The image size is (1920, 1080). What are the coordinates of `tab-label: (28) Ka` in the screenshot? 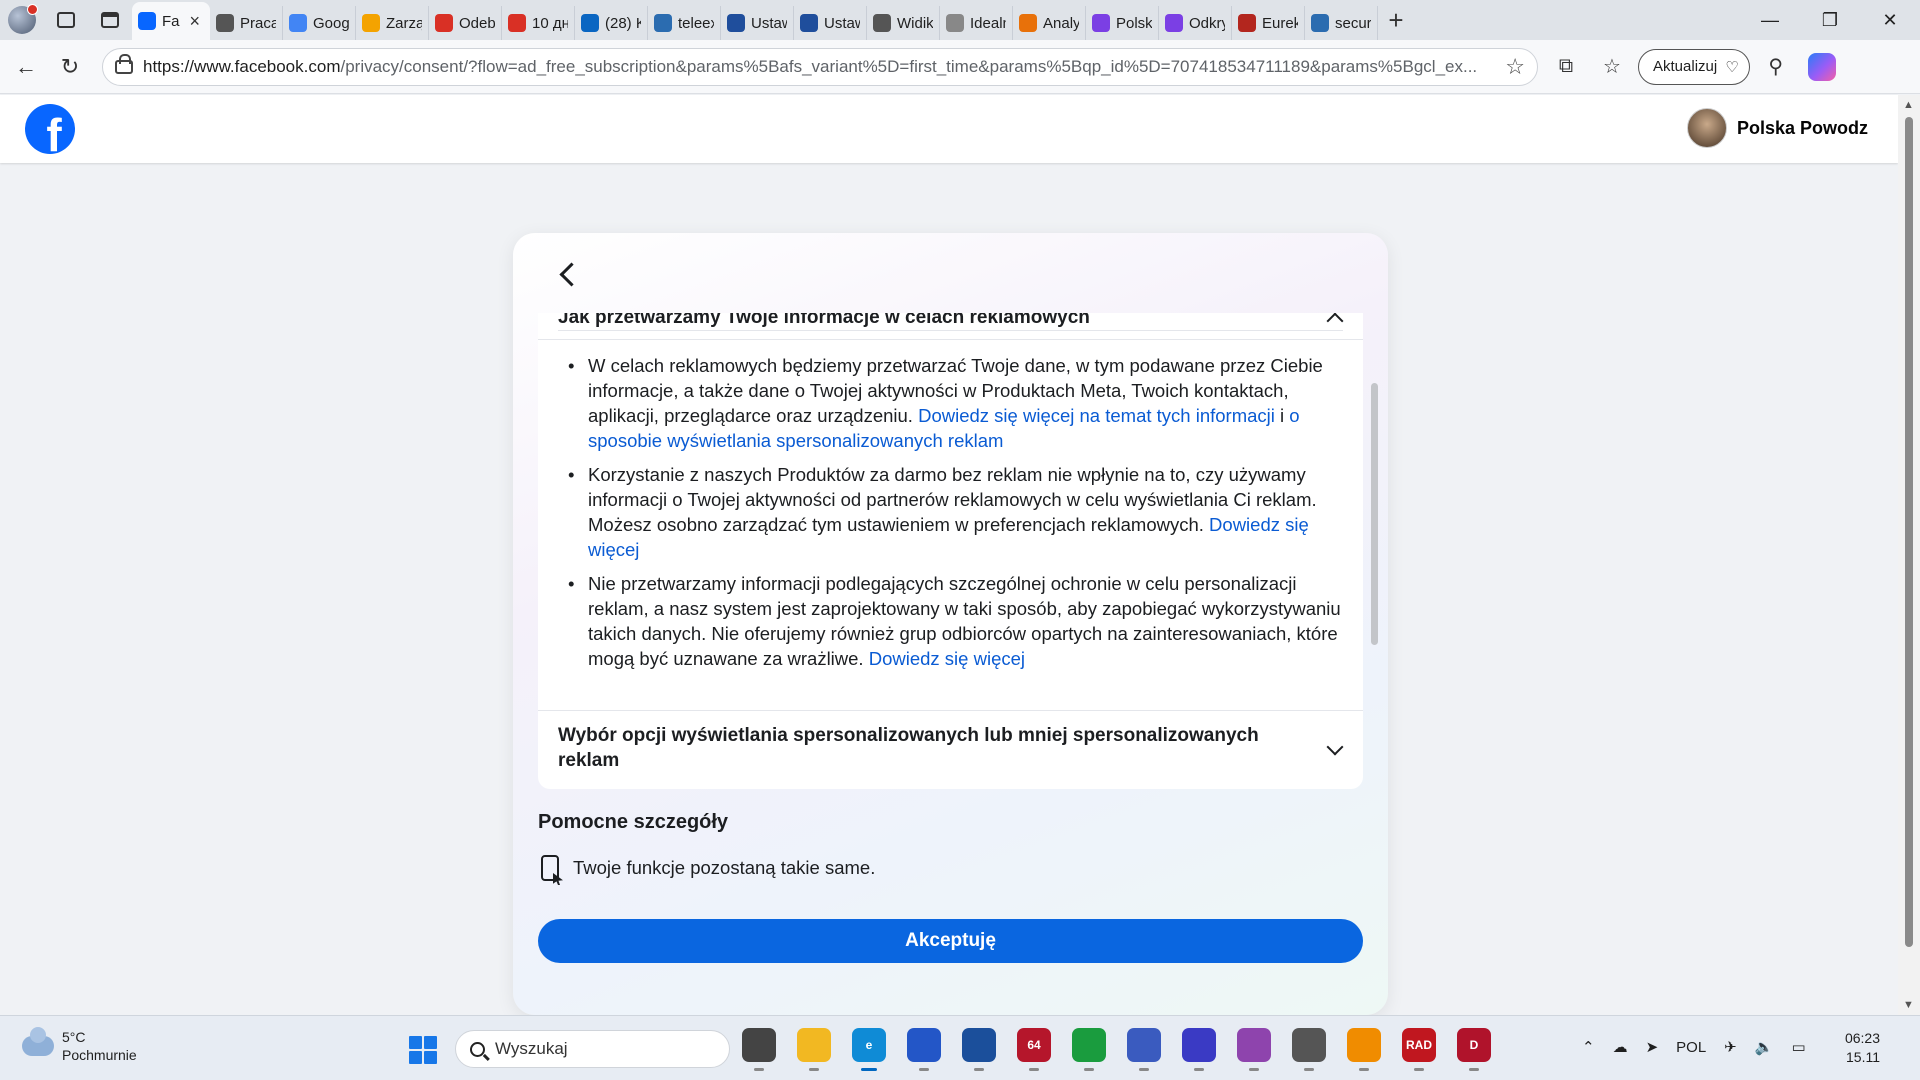 It's located at (623, 23).